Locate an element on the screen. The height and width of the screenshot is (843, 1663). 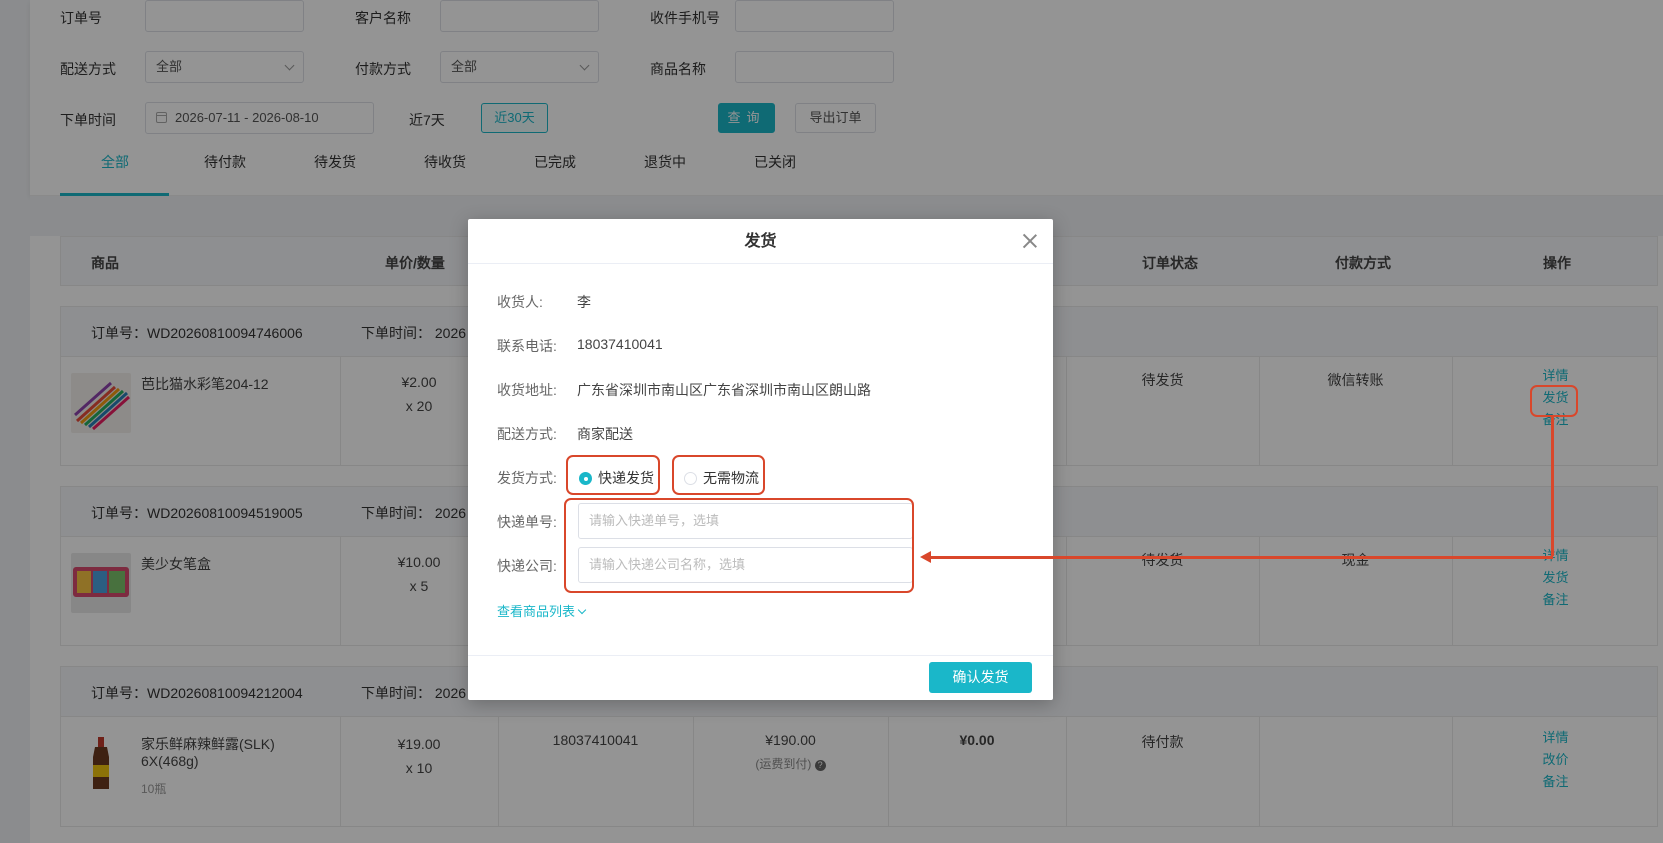
close-icon is located at coordinates (1030, 241).